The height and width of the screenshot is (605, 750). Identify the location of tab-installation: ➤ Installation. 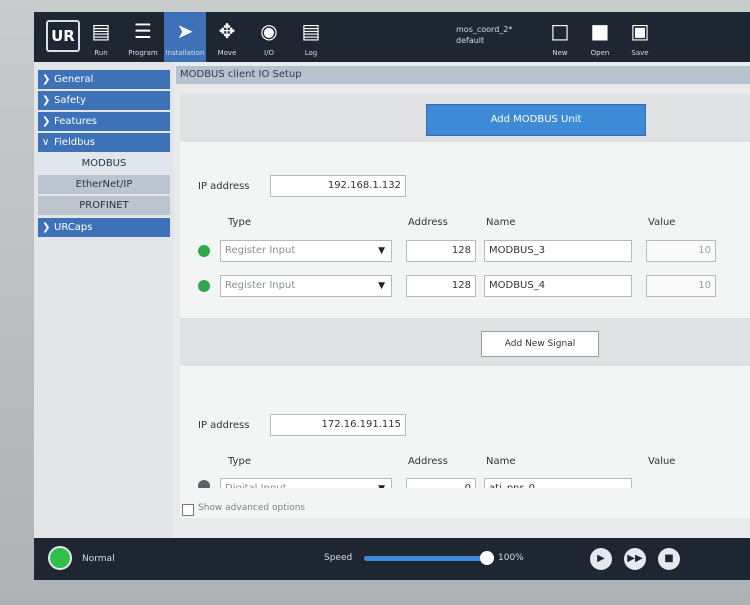
(185, 37).